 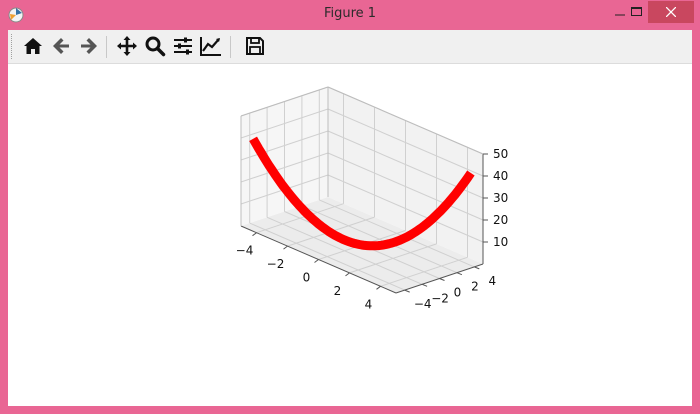 I want to click on x-tick-label: −4, so click(x=245, y=251).